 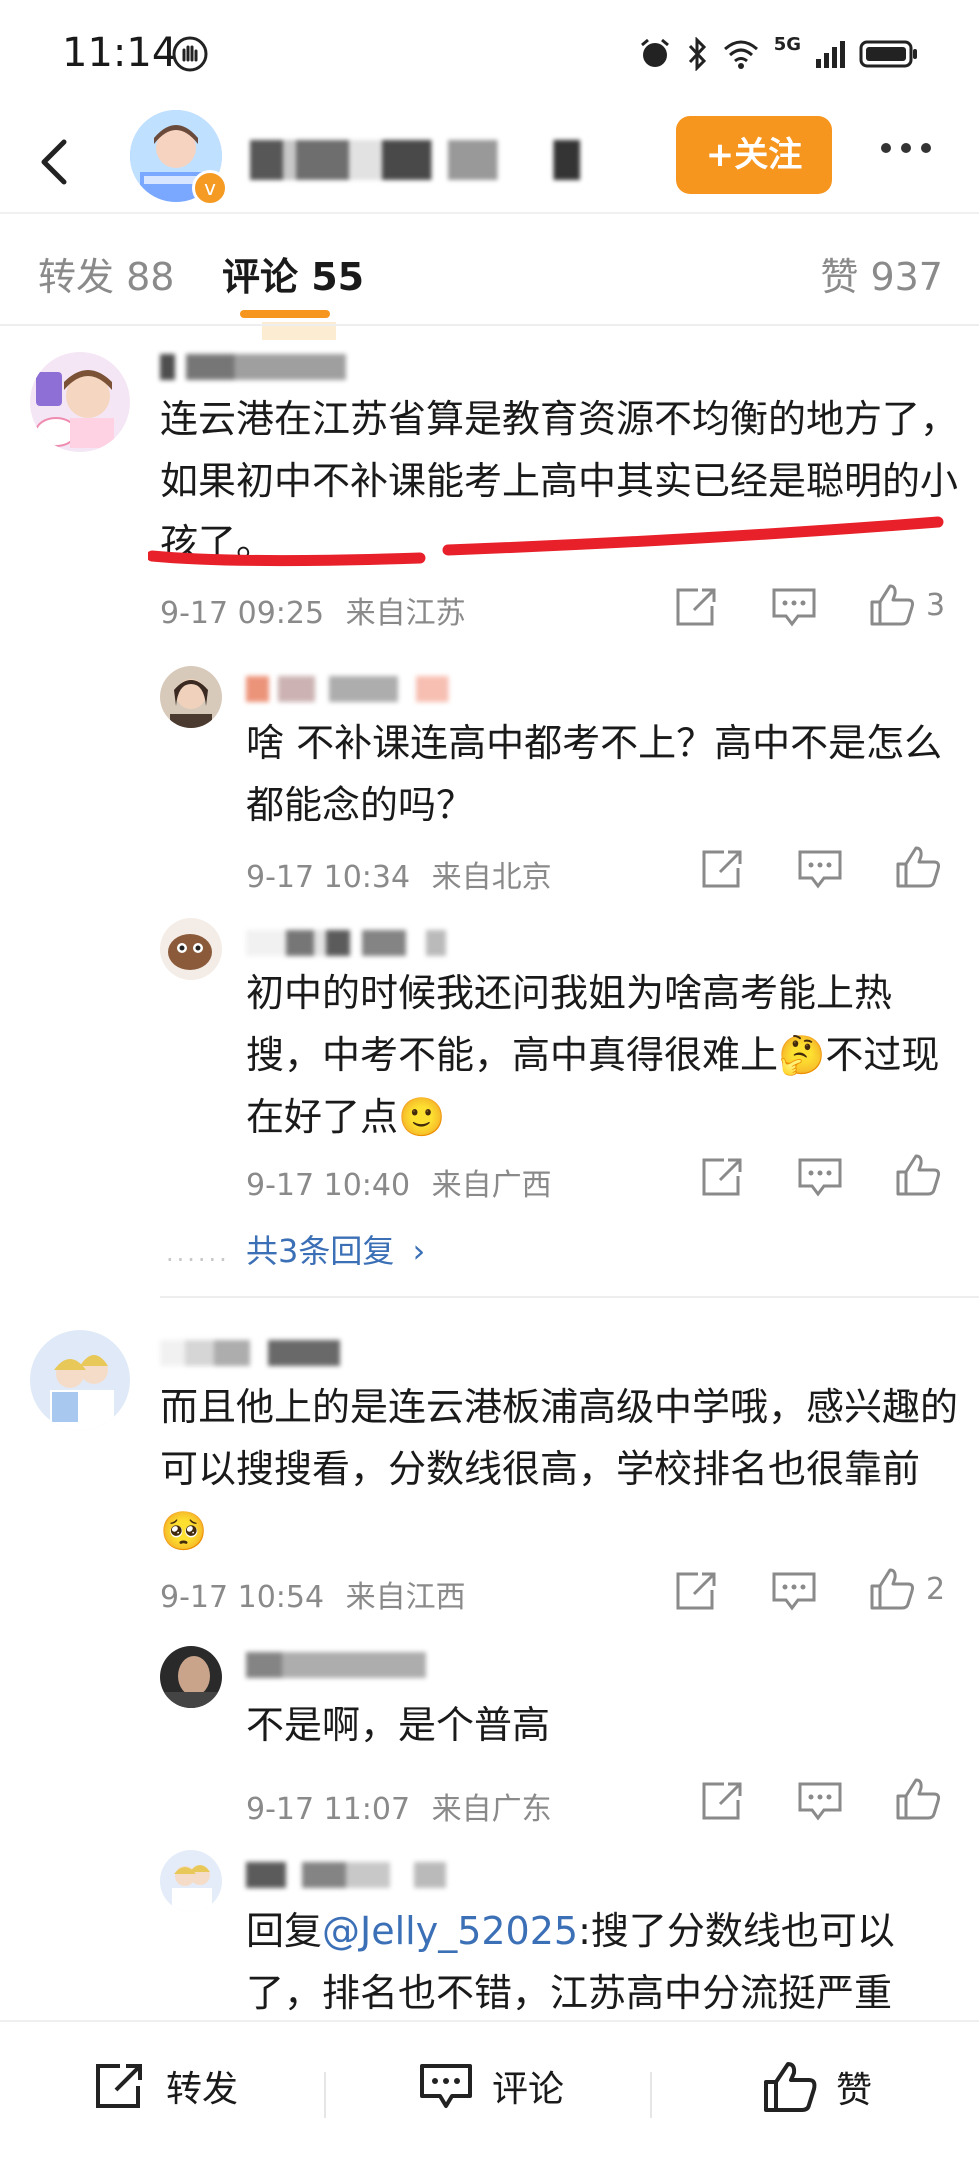 I want to click on back-button, so click(x=54, y=162).